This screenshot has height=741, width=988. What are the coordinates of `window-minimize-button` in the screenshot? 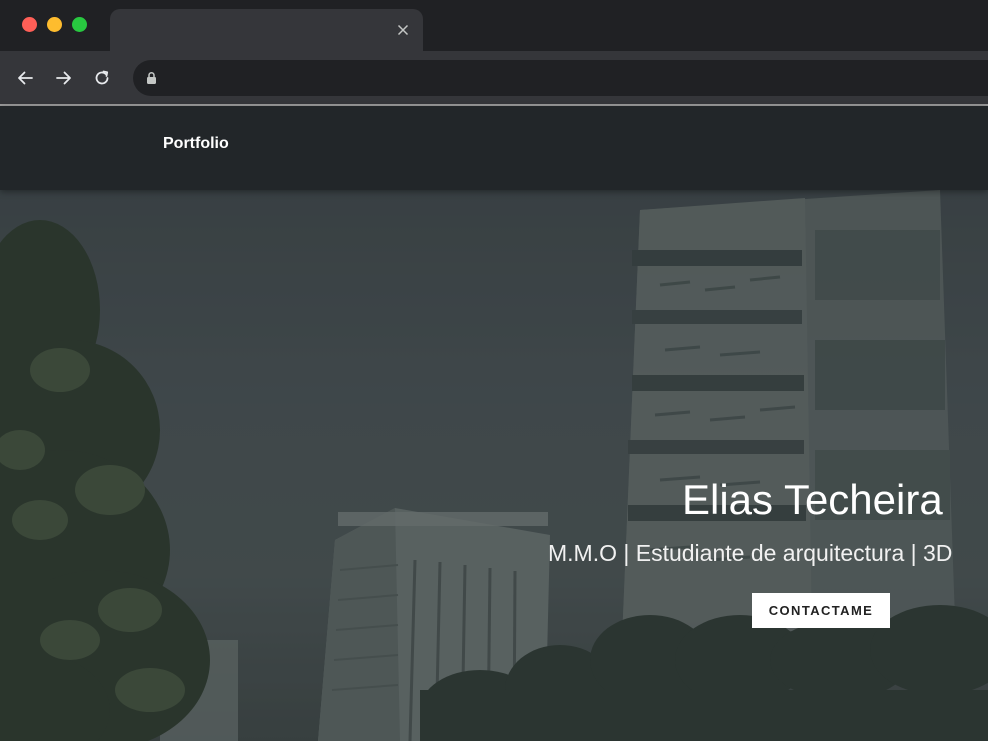 It's located at (54, 24).